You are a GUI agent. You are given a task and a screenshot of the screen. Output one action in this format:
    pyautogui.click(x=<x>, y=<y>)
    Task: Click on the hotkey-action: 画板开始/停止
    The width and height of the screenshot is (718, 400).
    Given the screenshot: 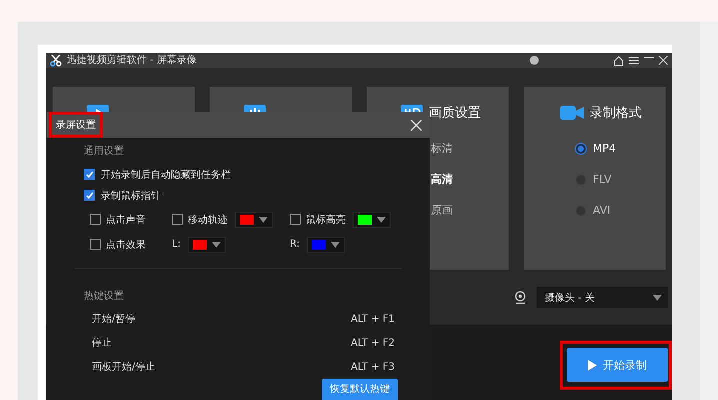 What is the action you would take?
    pyautogui.click(x=124, y=367)
    